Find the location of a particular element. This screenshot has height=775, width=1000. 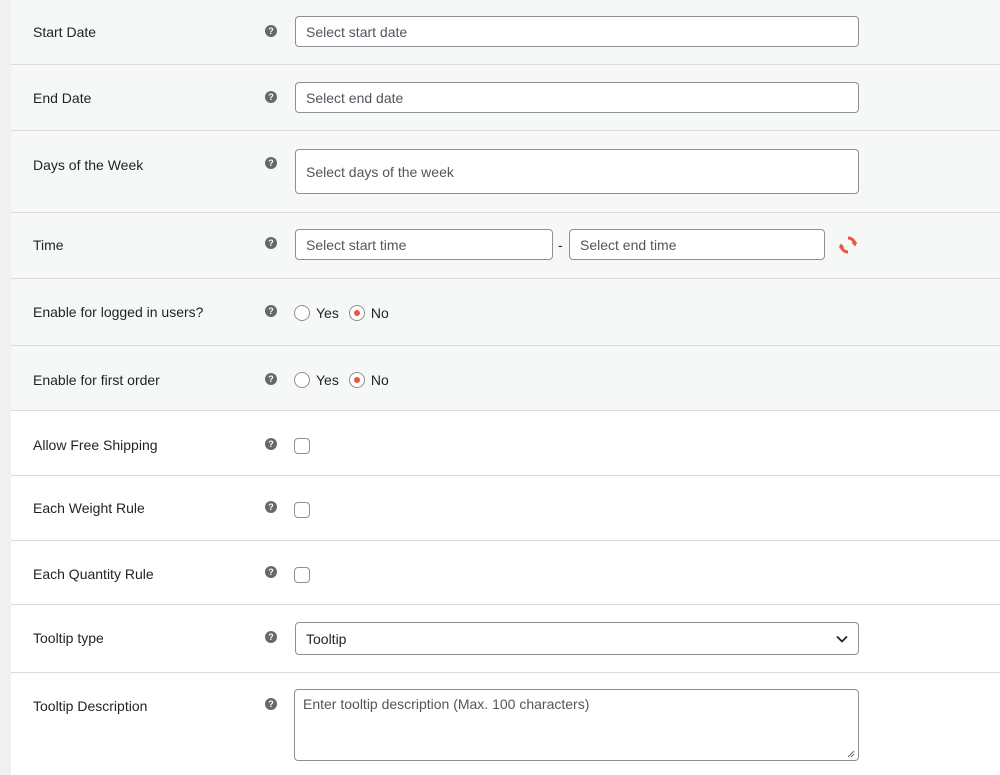

first-order-yes-radio is located at coordinates (302, 380).